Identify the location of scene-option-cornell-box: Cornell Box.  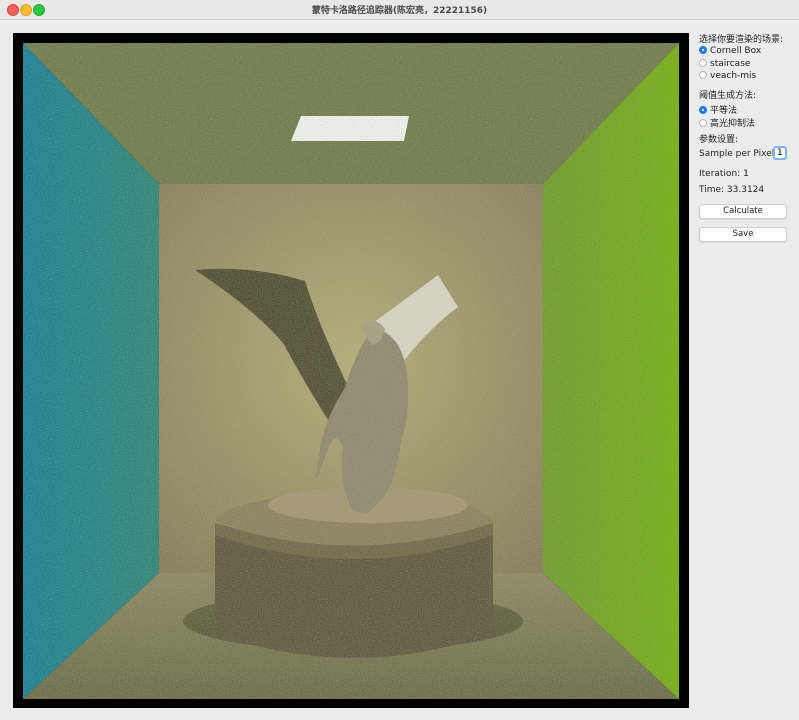
(730, 51).